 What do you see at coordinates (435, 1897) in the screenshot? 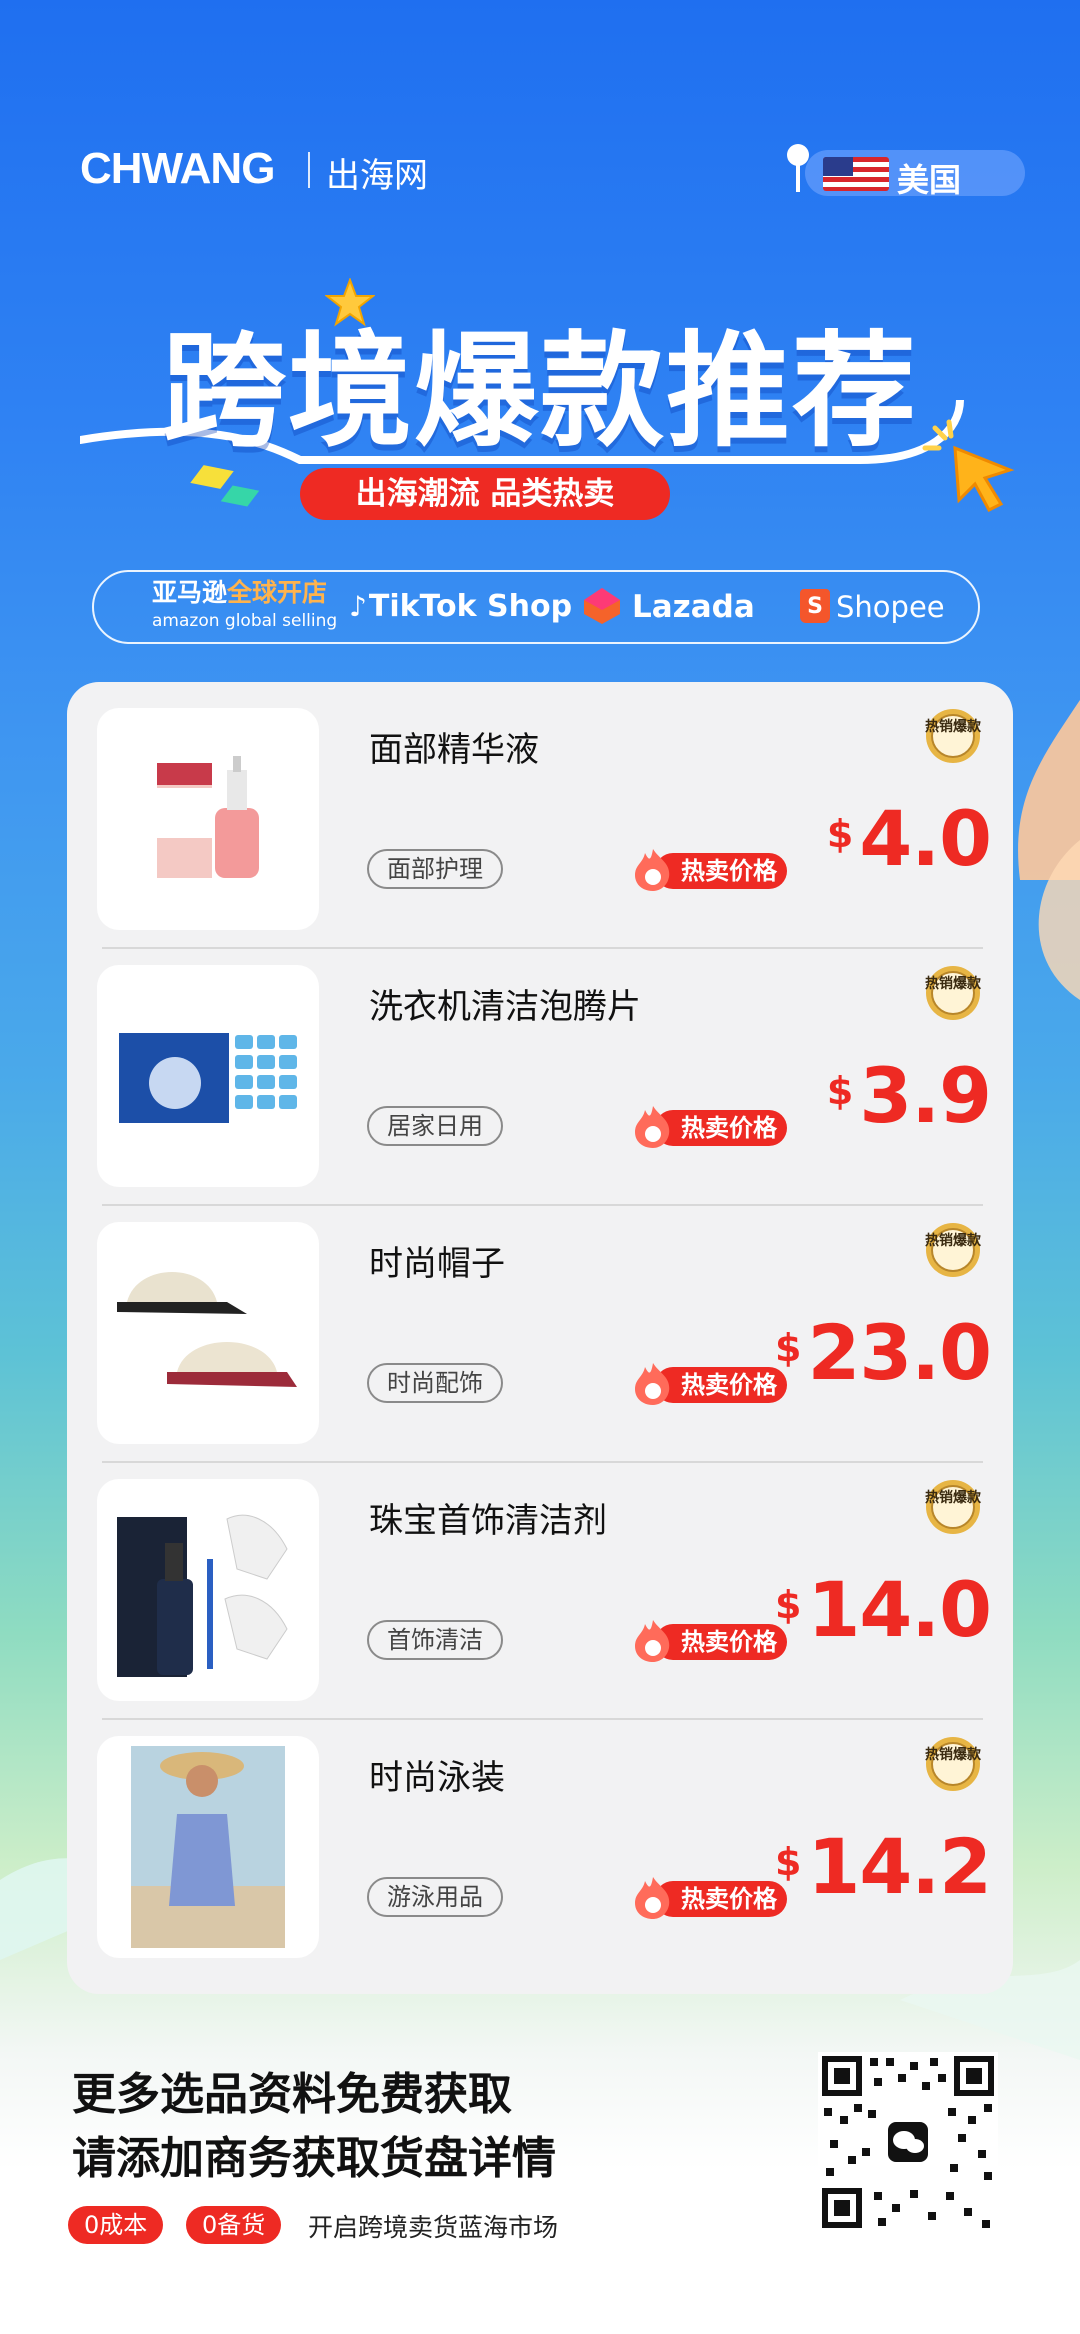
I see `category-tag: 游泳用品` at bounding box center [435, 1897].